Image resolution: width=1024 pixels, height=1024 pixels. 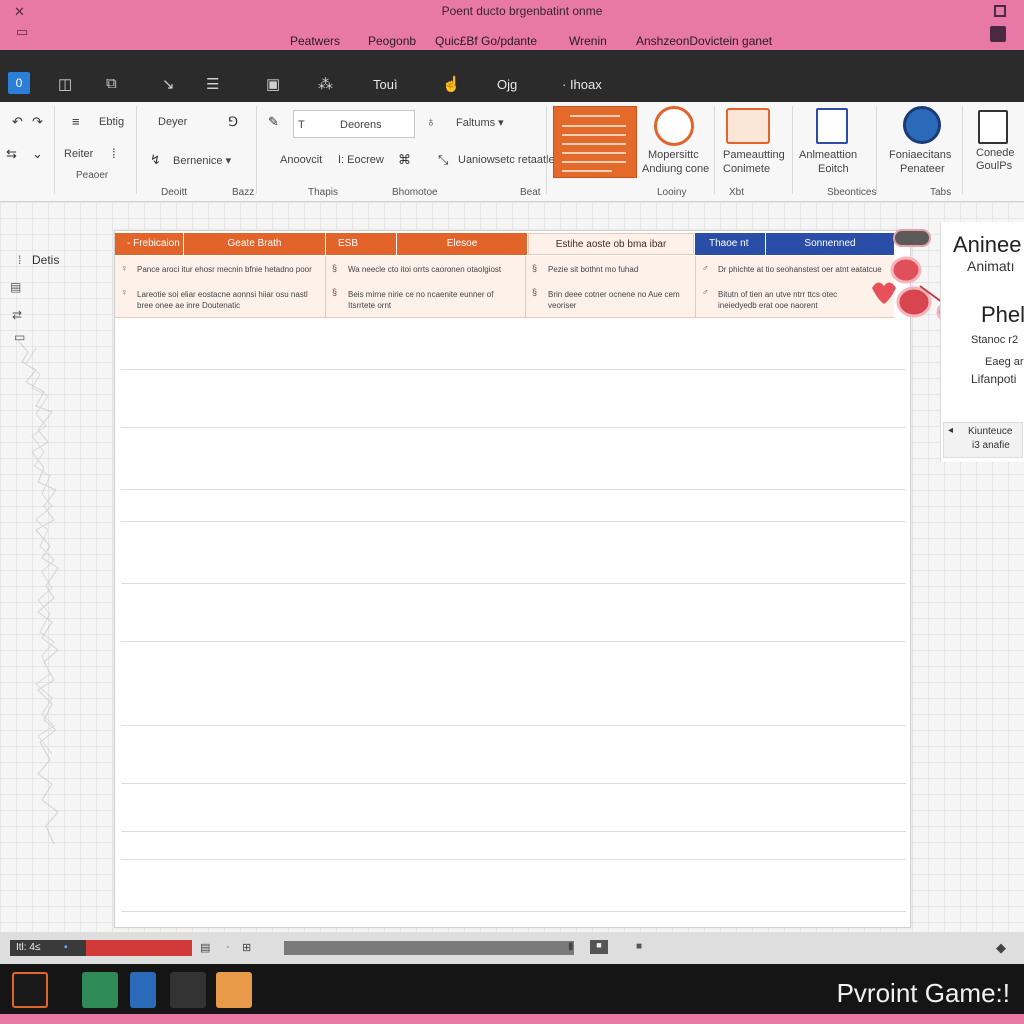 I want to click on location-icon: ♁, so click(x=431, y=121).